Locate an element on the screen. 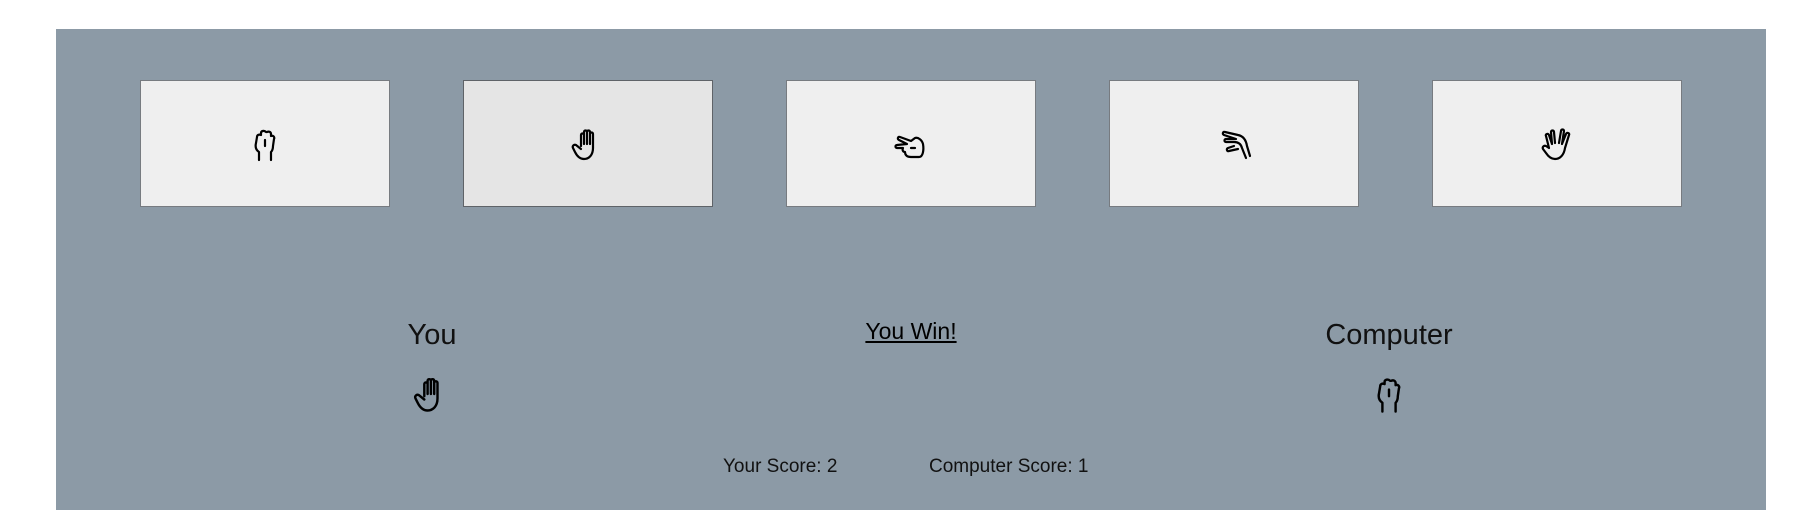 The height and width of the screenshot is (527, 1795). result-text: You Win! is located at coordinates (911, 331).